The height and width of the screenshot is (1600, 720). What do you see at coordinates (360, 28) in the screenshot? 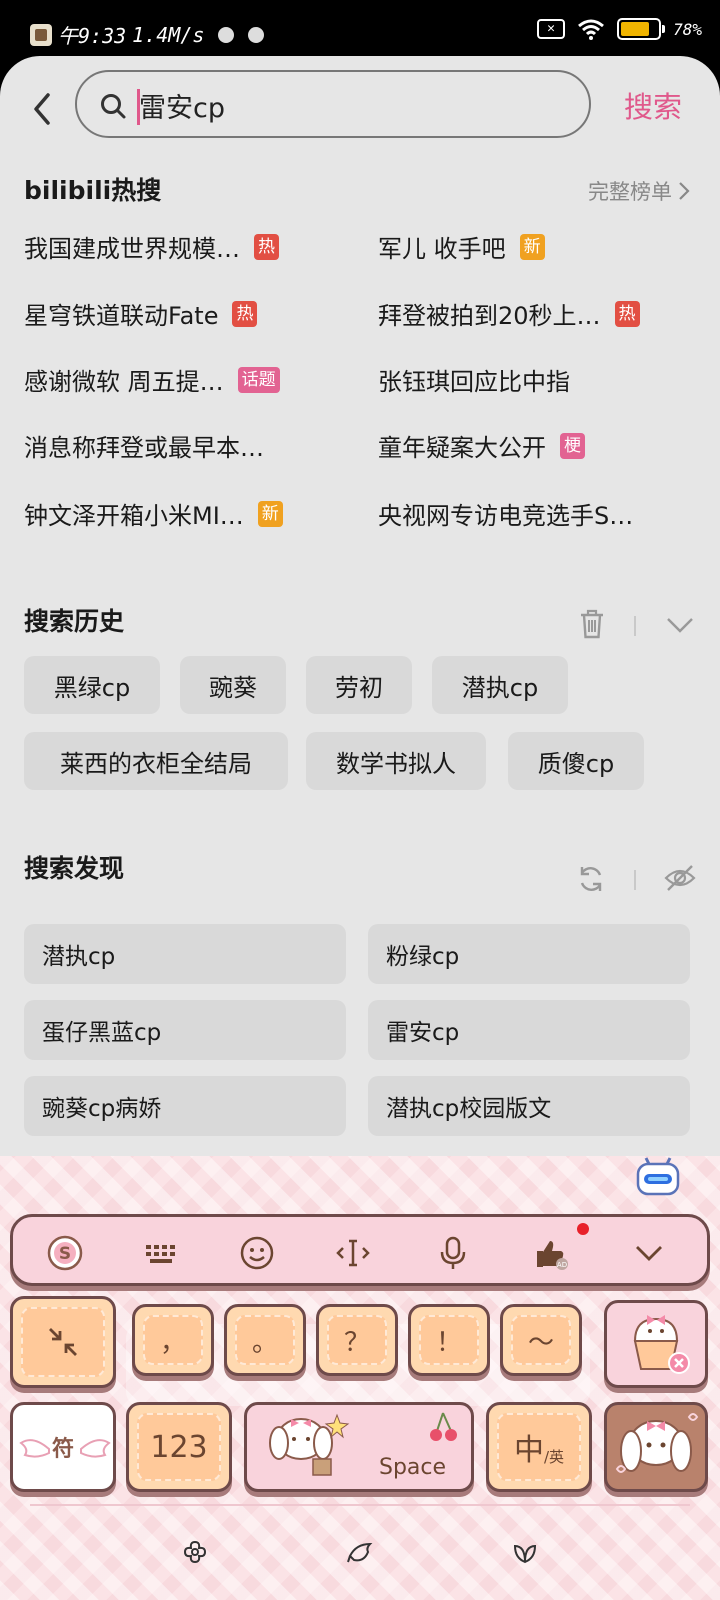
I see `status-bar: 午9:33 1.4M/s ✕ 78%` at bounding box center [360, 28].